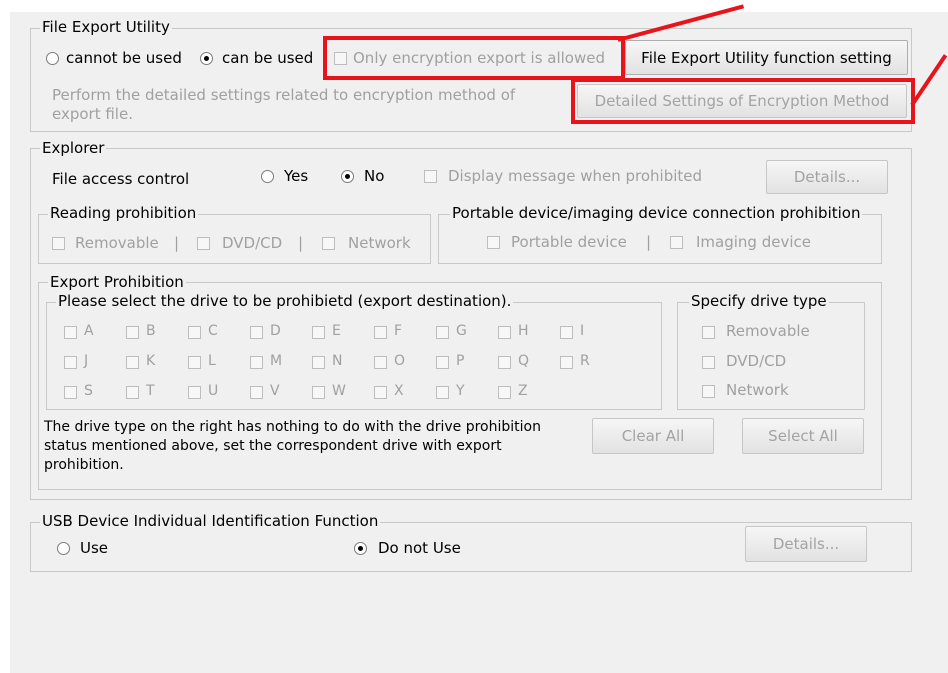 The width and height of the screenshot is (948, 673). I want to click on drive-q-label: Q, so click(524, 361).